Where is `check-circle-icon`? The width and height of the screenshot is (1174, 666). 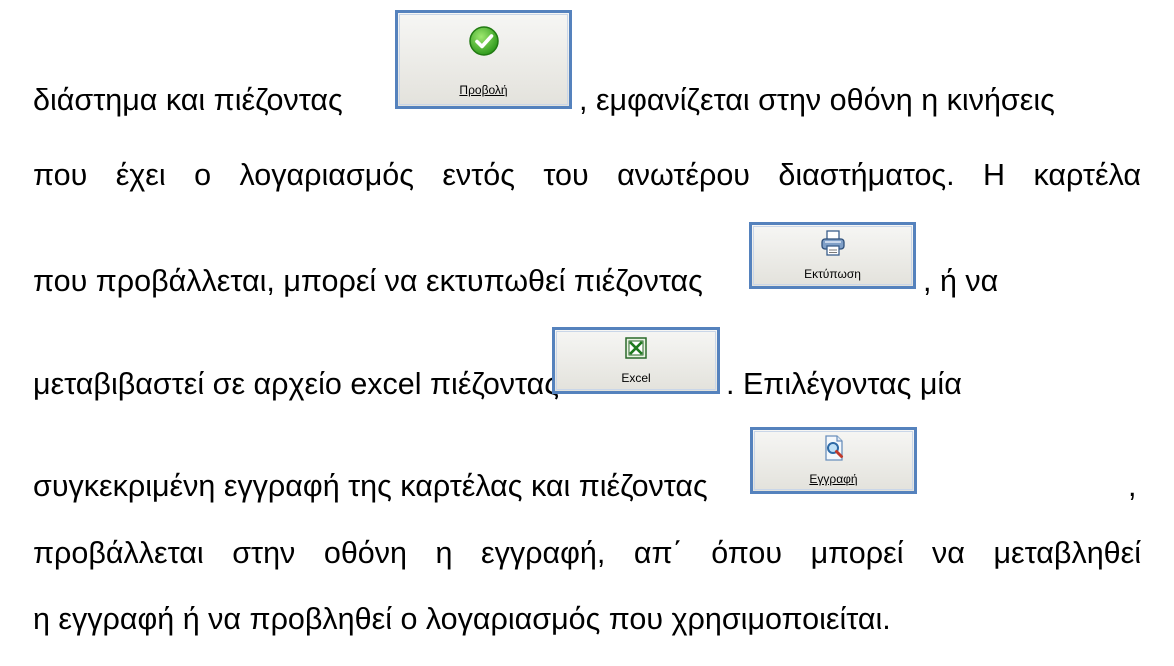 check-circle-icon is located at coordinates (483, 41).